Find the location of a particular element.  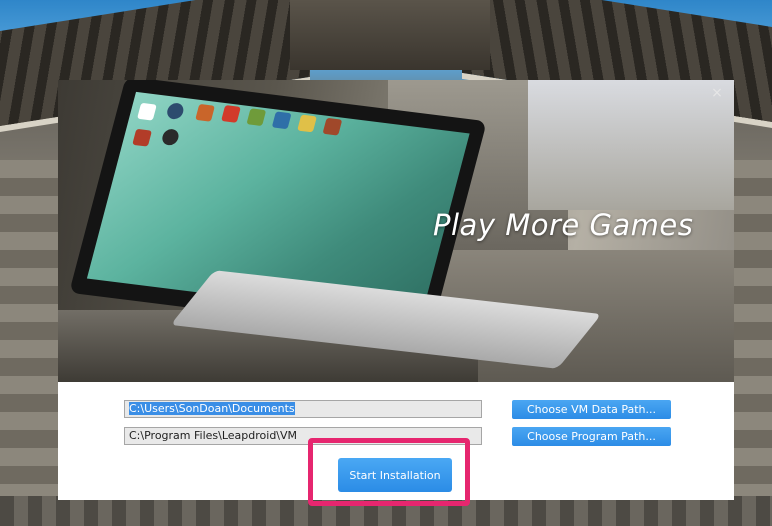

vm-data-path-value: C:\Users\SonDoan\Documents is located at coordinates (212, 408).